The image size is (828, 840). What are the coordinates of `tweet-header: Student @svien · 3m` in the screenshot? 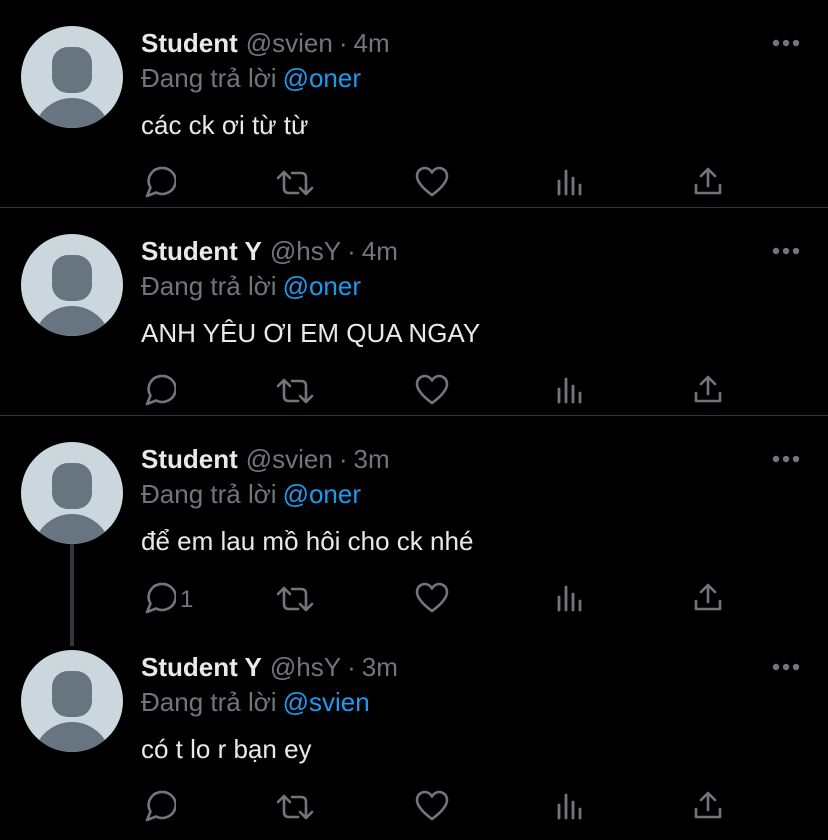 It's located at (265, 459).